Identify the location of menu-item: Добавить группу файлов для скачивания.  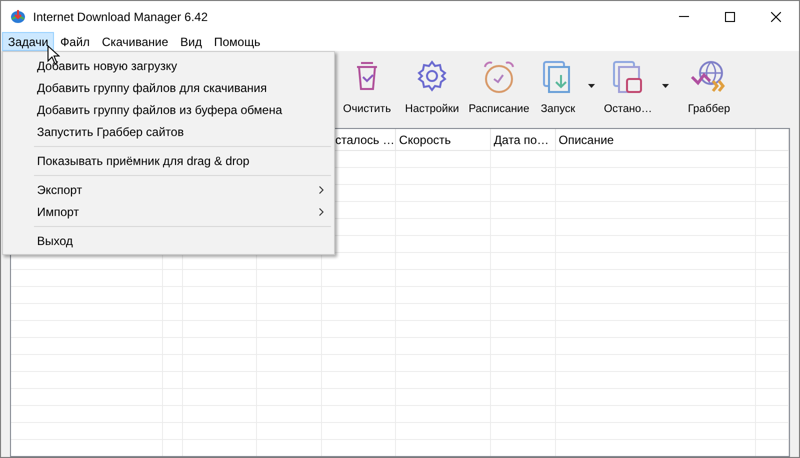
(168, 88).